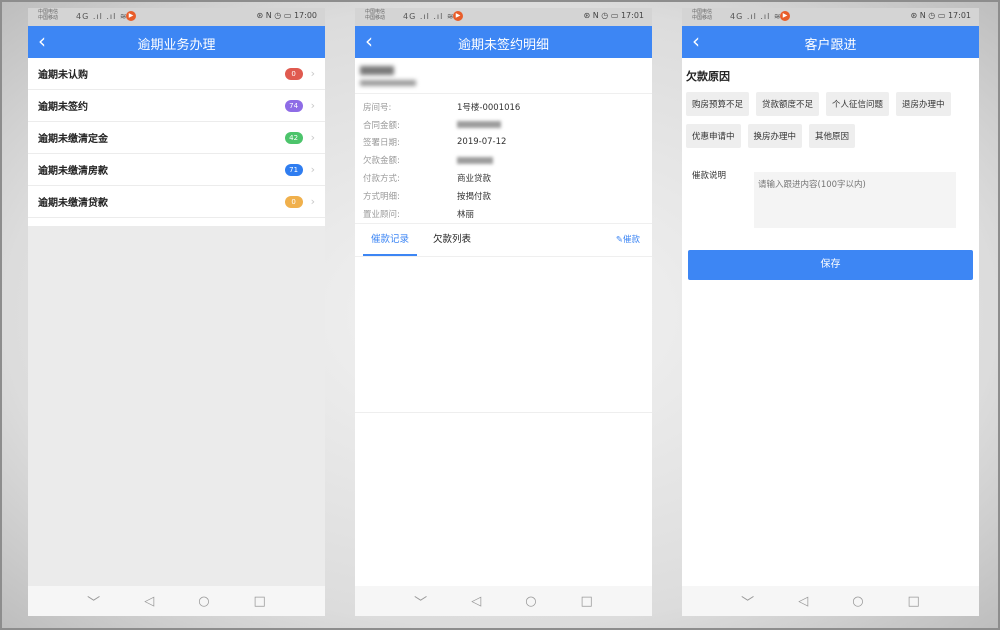 The width and height of the screenshot is (1000, 630). What do you see at coordinates (718, 104) in the screenshot?
I see `reason-chip: 购房预算不足` at bounding box center [718, 104].